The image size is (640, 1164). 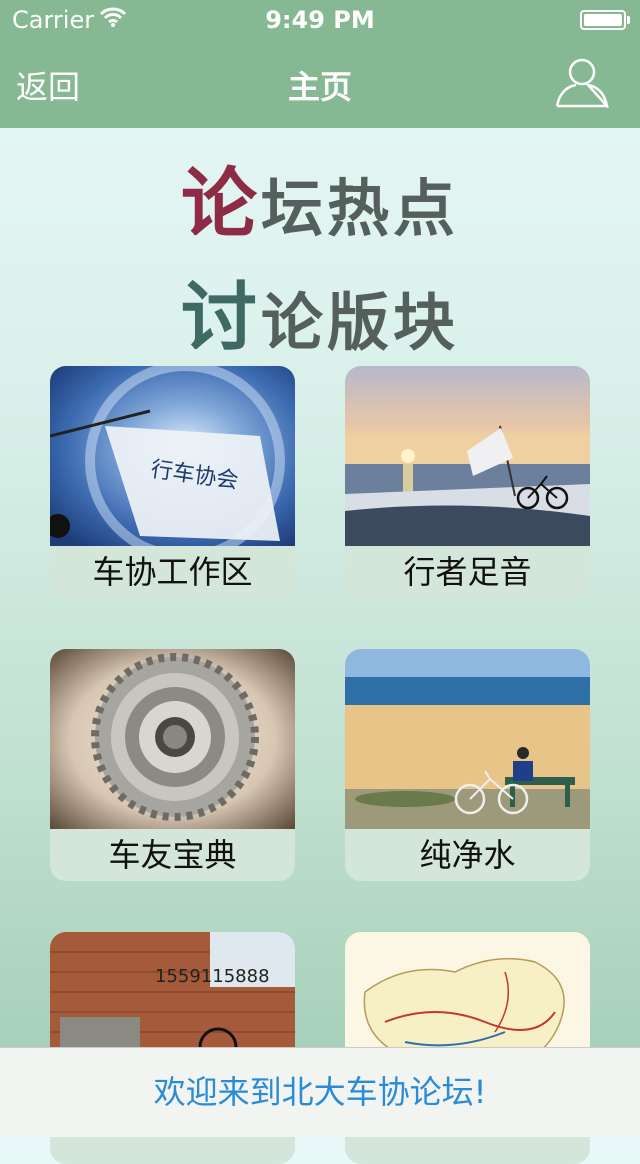 I want to click on boards-heading: 讨论版块, so click(x=320, y=311).